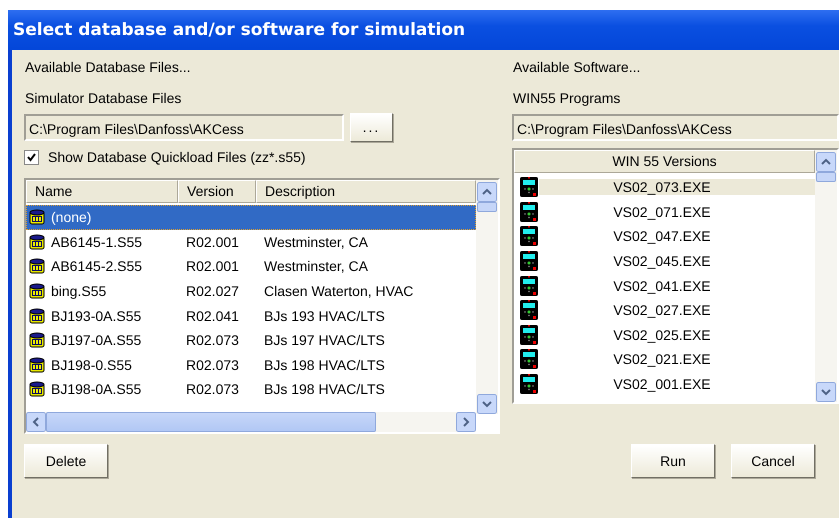 Image resolution: width=839 pixels, height=518 pixels. Describe the element at coordinates (96, 266) in the screenshot. I see `file-name: AB6145-2.S55` at that location.